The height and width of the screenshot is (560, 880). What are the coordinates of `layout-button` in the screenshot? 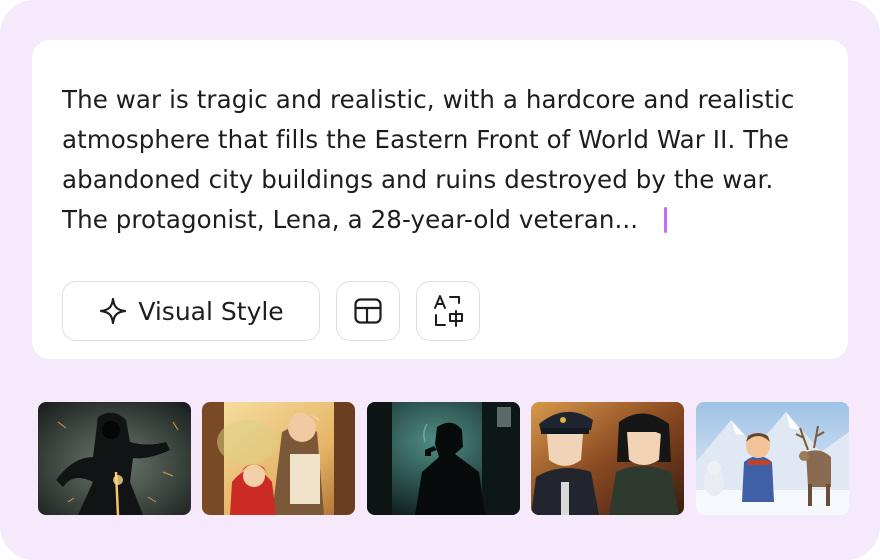 It's located at (368, 311).